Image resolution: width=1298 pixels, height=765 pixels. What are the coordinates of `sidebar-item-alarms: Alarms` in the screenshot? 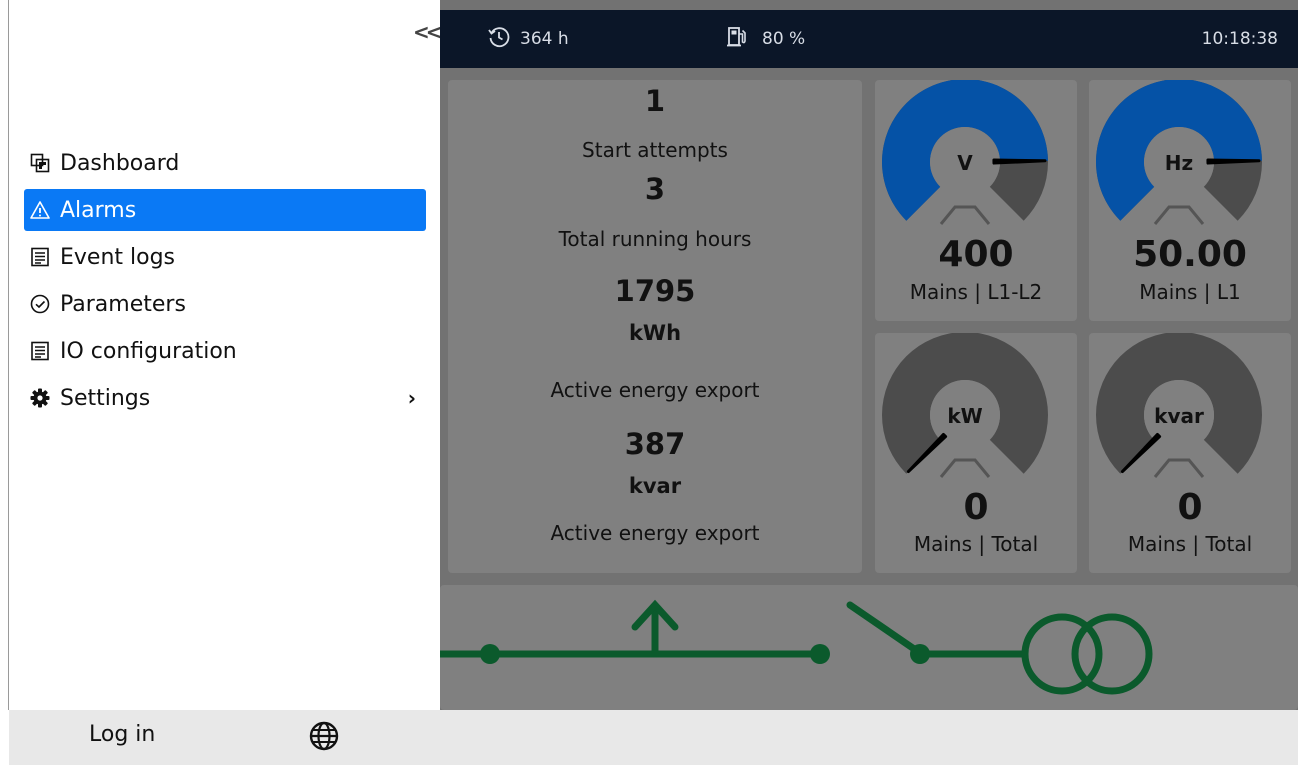 It's located at (225, 210).